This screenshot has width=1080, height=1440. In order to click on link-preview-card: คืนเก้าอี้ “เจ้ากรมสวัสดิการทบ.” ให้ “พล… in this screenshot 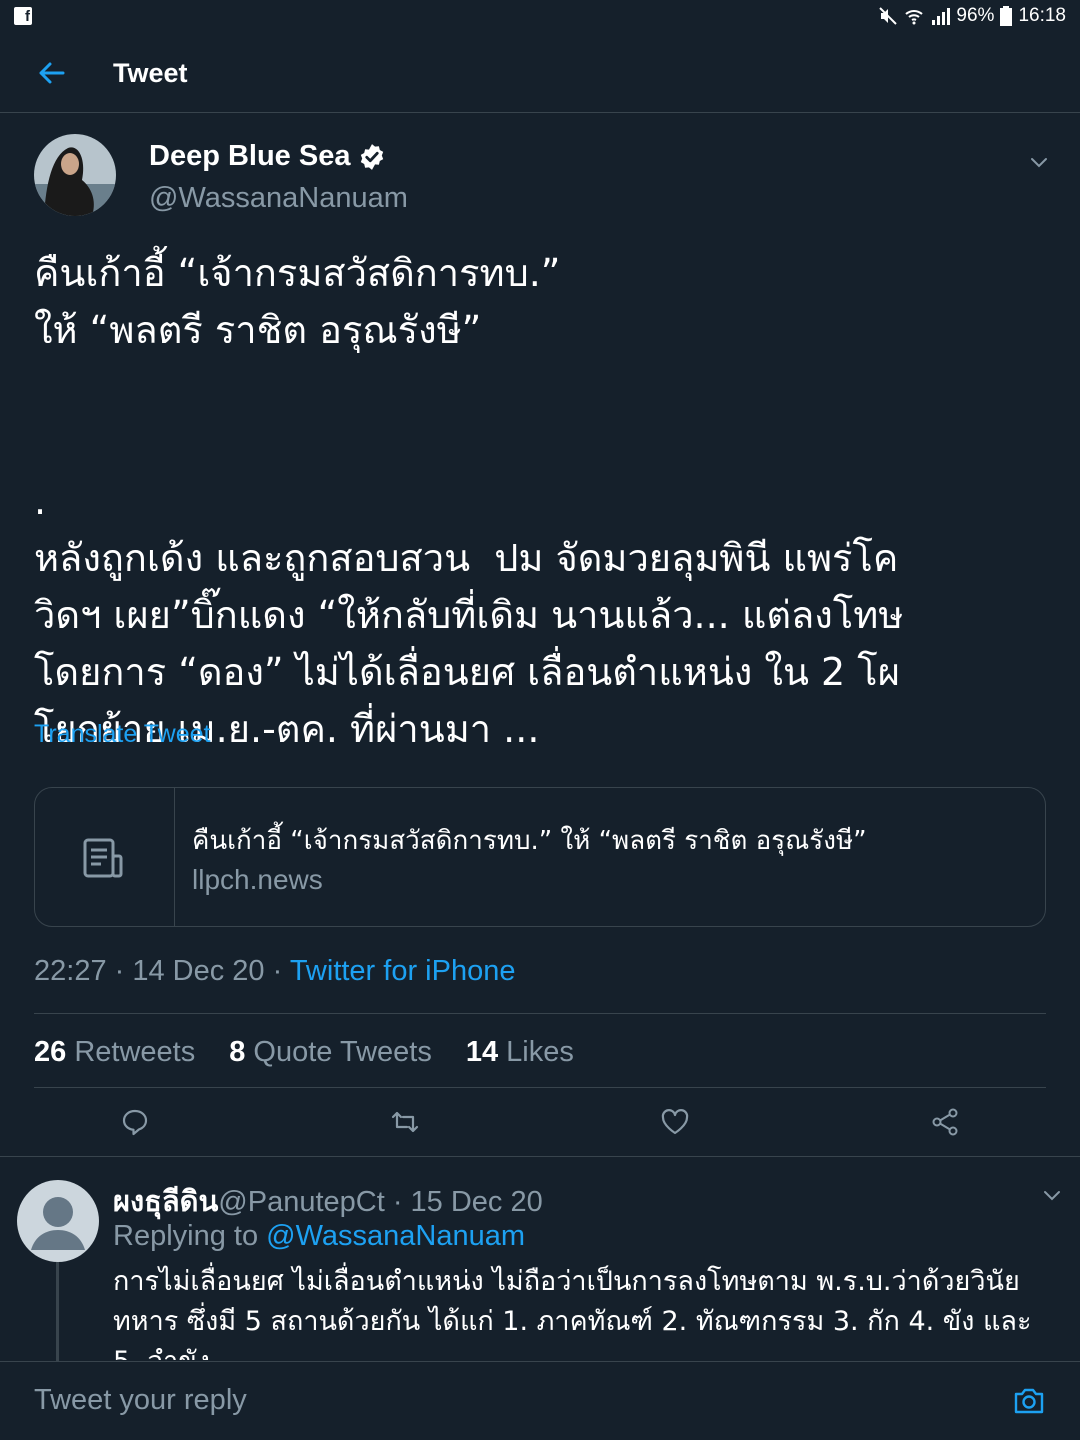, I will do `click(540, 857)`.